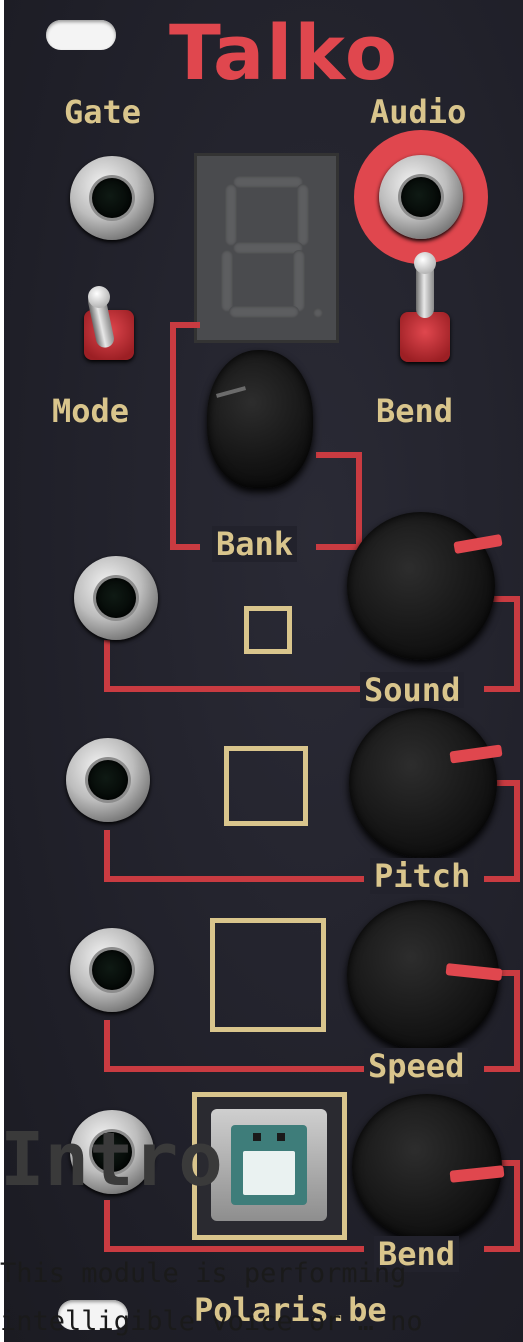 This screenshot has width=523, height=1342. I want to click on usb-port-inner, so click(269, 1165).